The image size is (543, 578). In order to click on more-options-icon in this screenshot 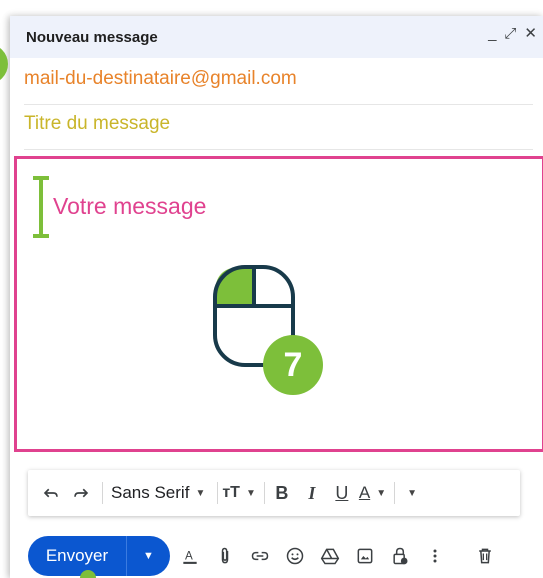, I will do `click(435, 555)`.